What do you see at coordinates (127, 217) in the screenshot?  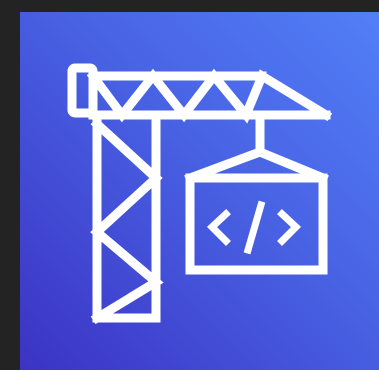 I see `crane-tower` at bounding box center [127, 217].